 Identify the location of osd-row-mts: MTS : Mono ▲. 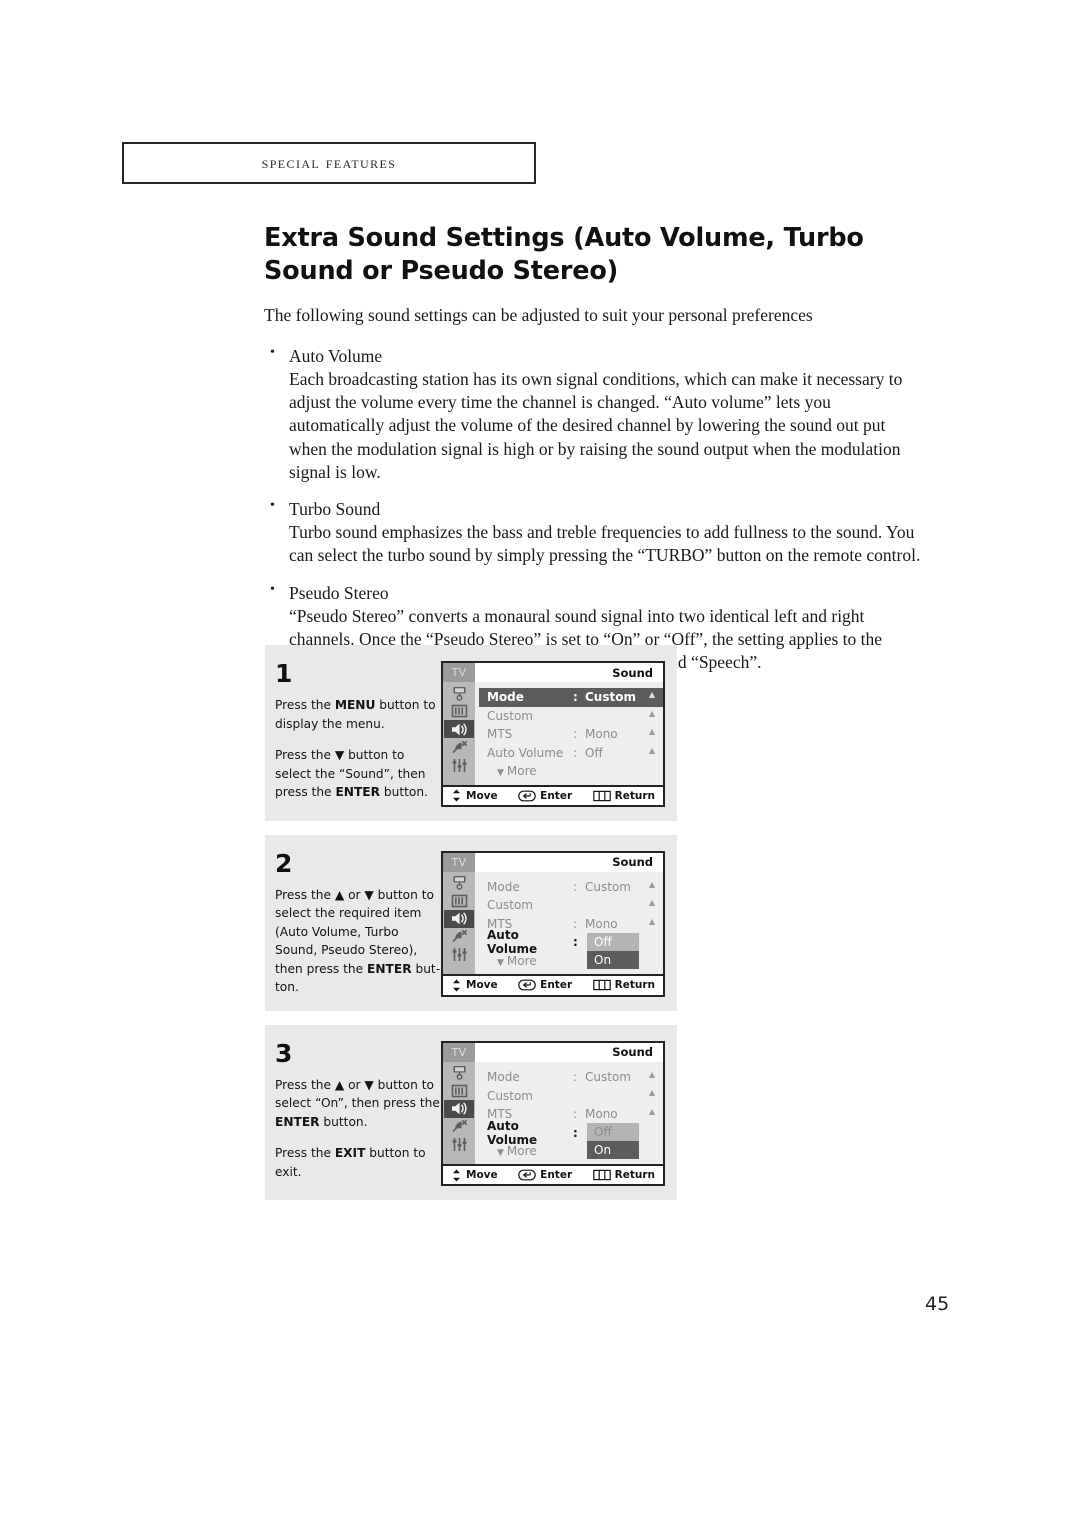
(569, 734).